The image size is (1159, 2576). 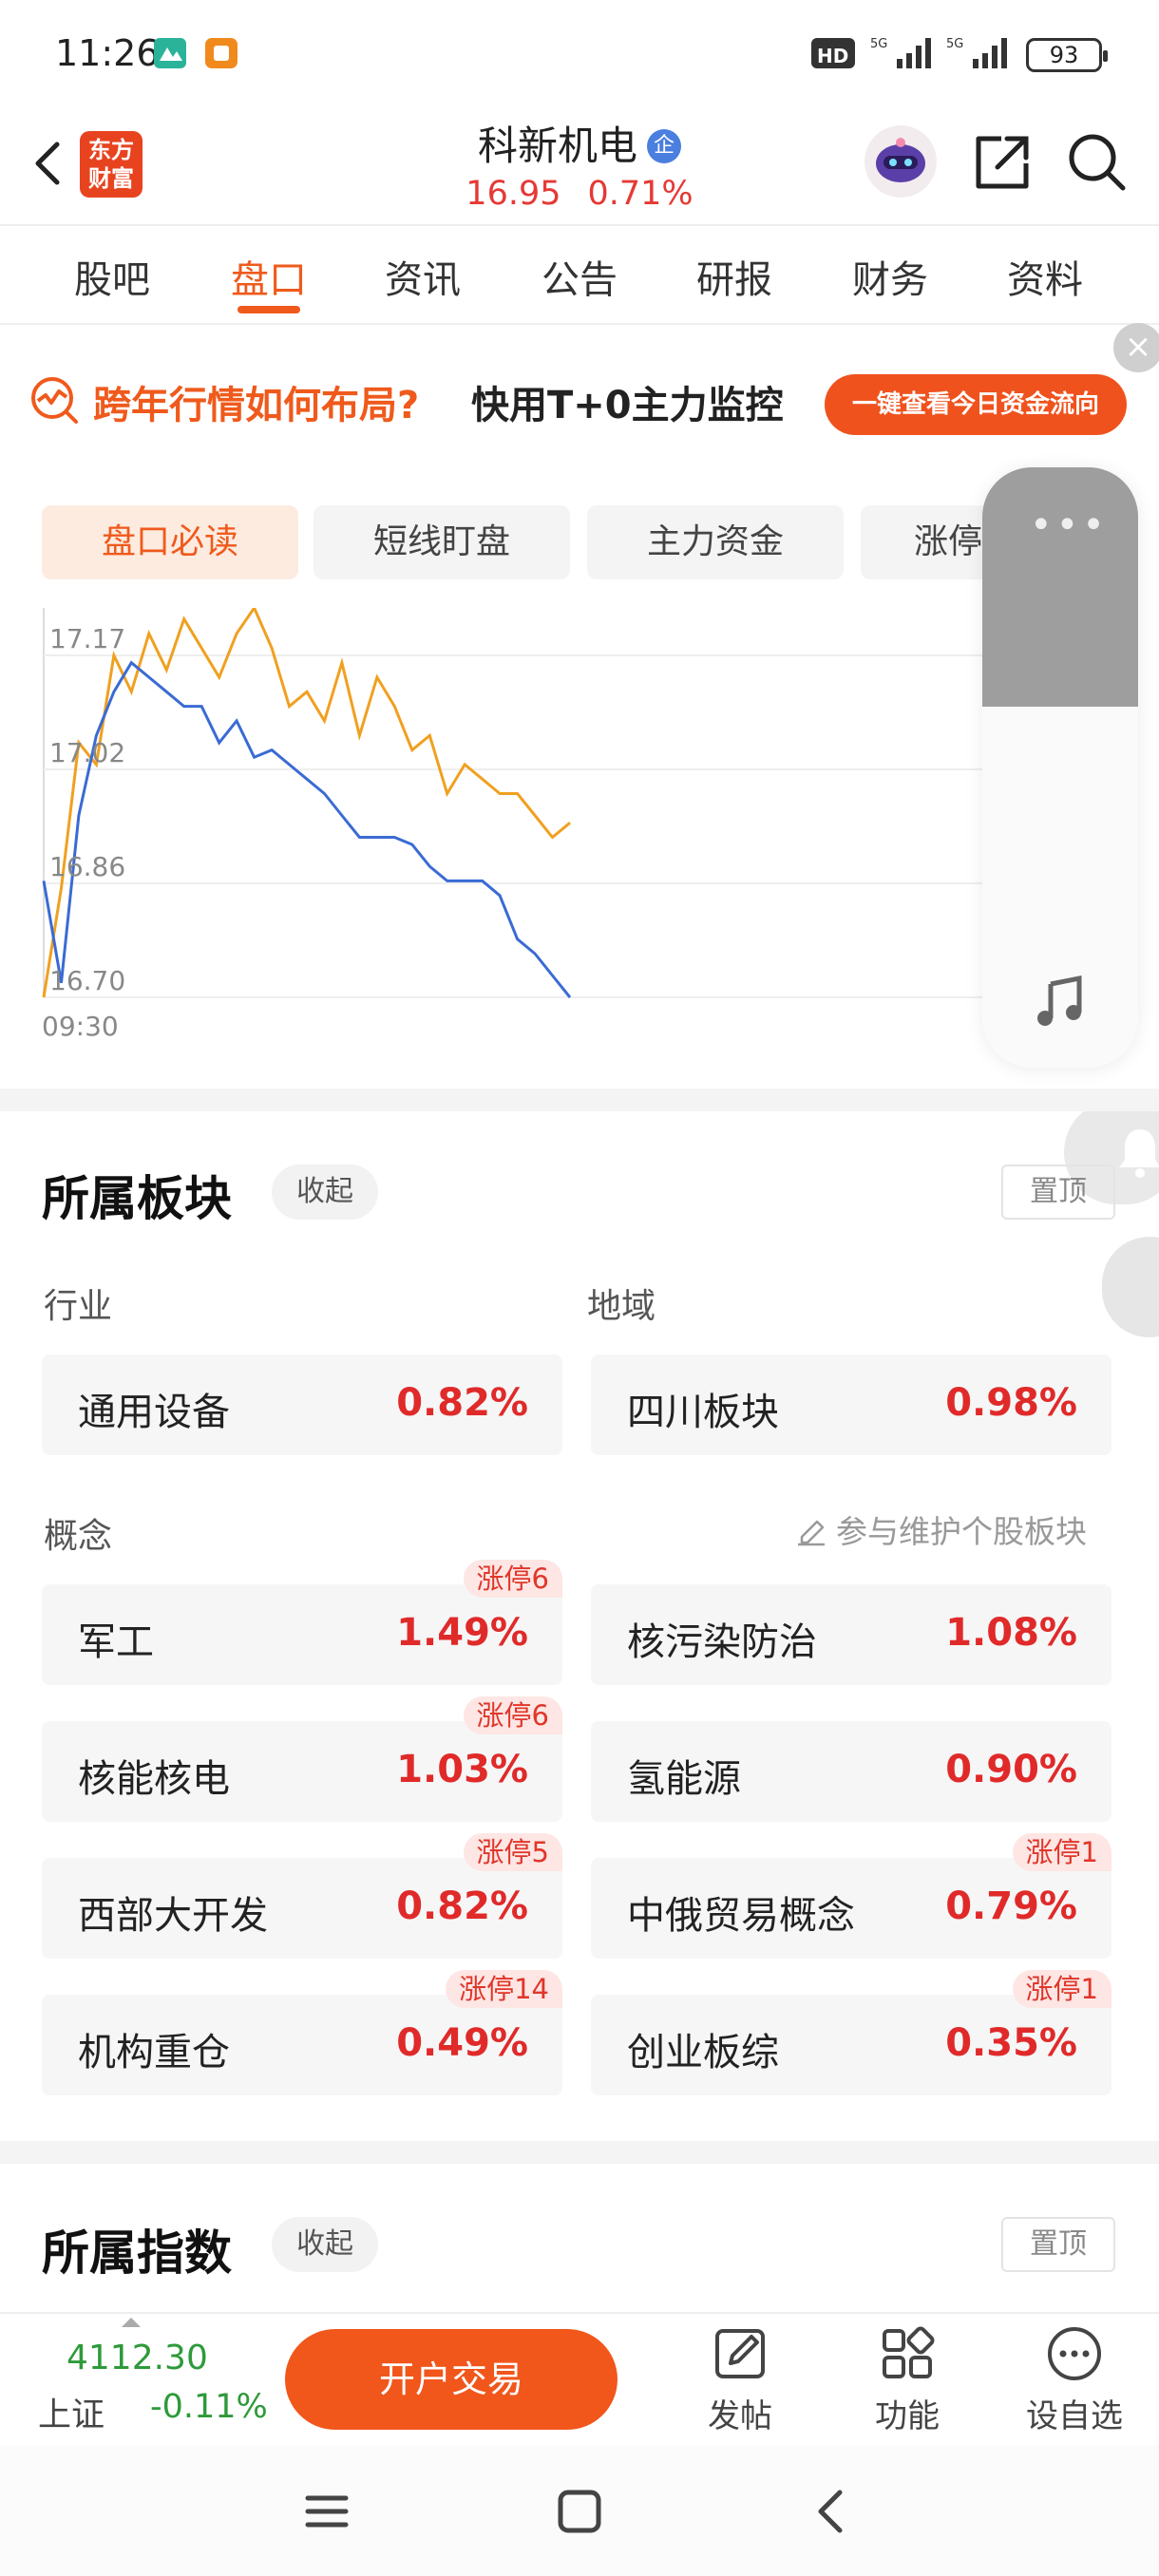 I want to click on chart-svg, so click(x=515, y=801).